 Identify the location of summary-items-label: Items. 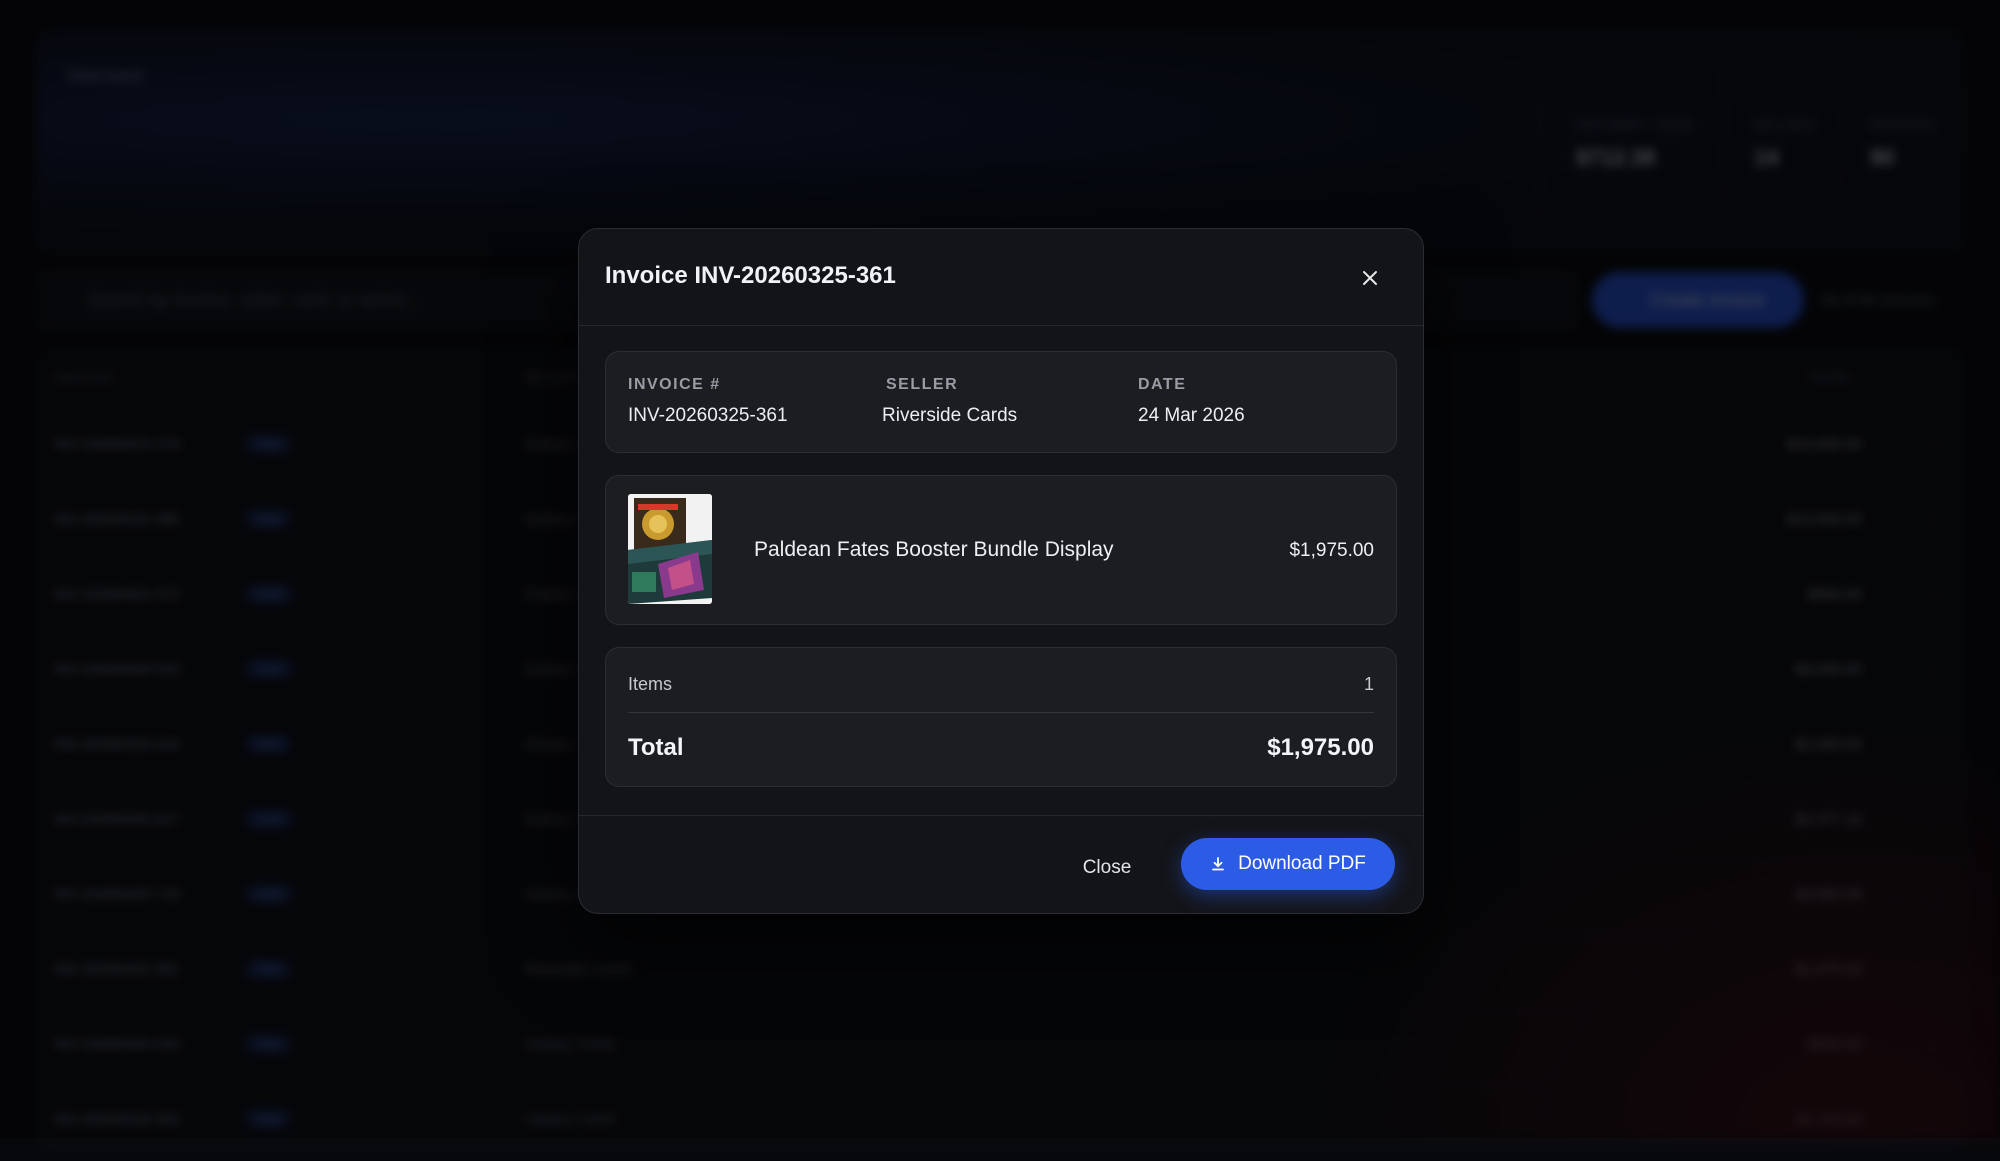
(650, 684).